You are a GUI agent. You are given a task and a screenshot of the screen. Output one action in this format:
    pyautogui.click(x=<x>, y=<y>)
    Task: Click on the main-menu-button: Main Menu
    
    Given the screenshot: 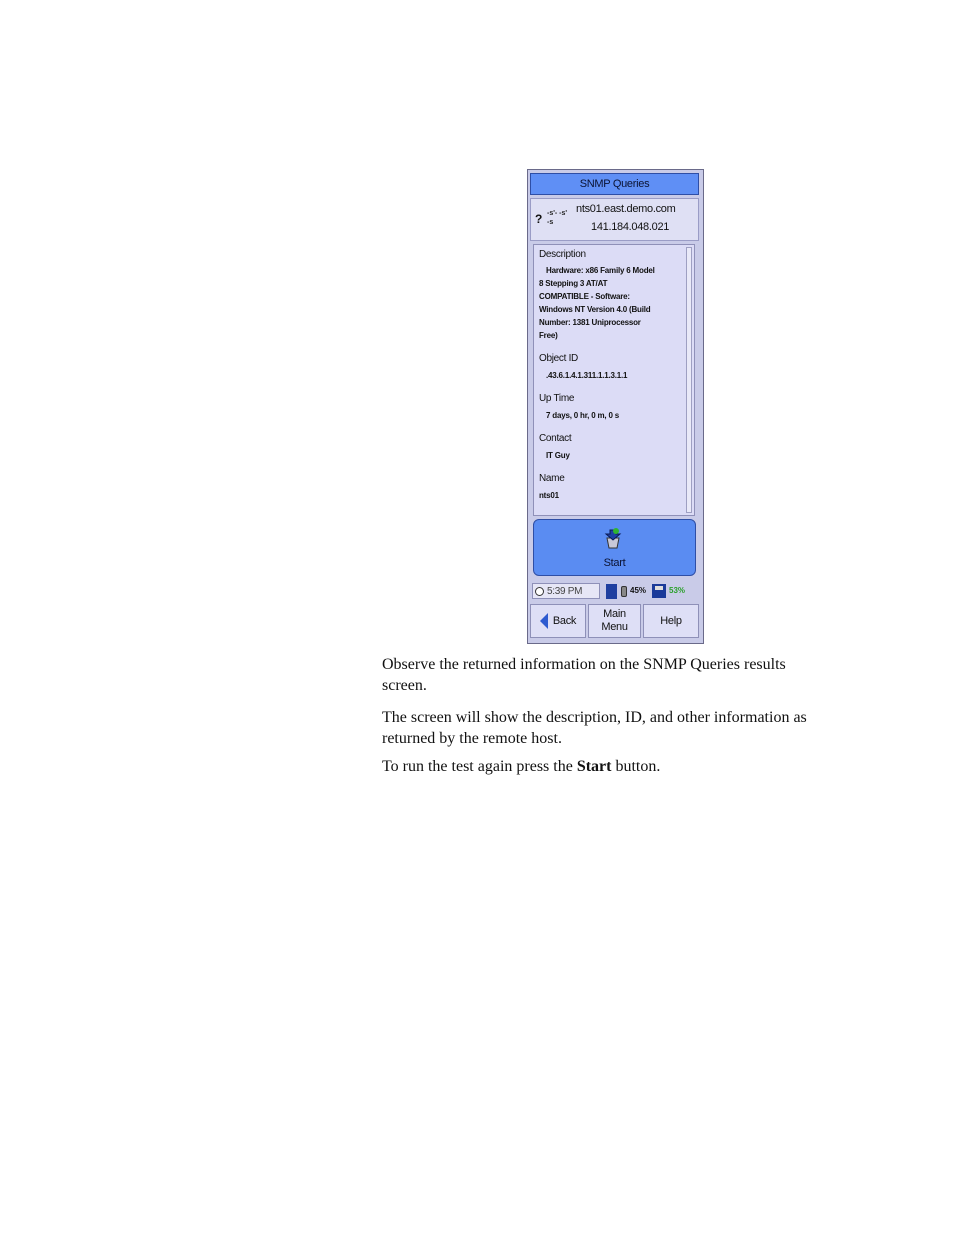 What is the action you would take?
    pyautogui.click(x=614, y=621)
    